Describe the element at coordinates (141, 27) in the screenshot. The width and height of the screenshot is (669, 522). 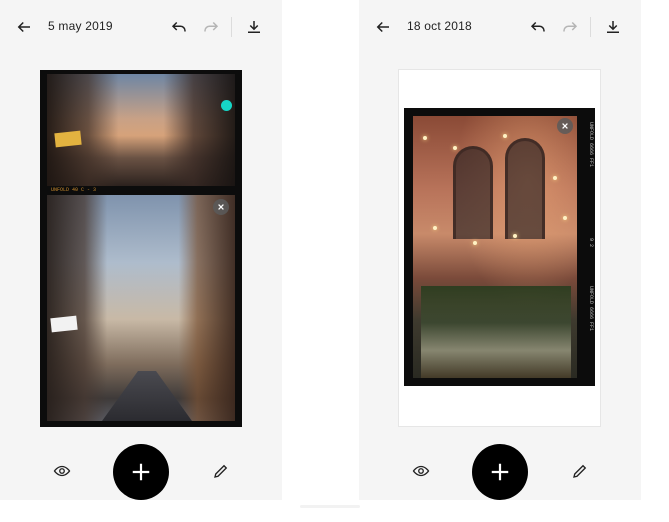
I see `top-bar: 5 may 2019` at that location.